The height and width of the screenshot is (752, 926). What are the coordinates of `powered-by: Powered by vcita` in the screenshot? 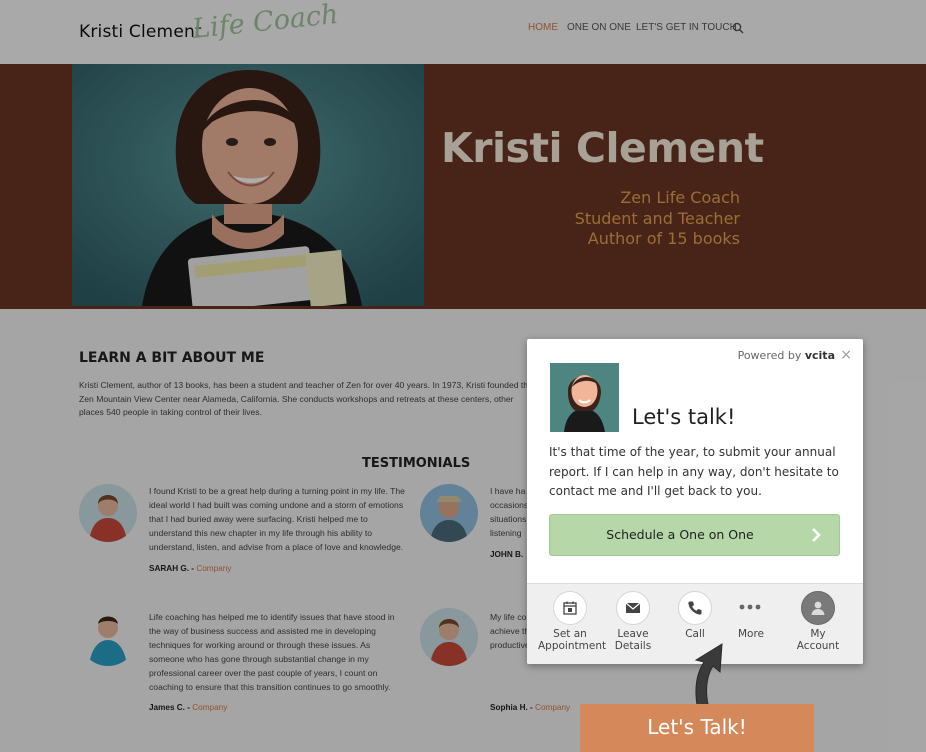 It's located at (786, 355).